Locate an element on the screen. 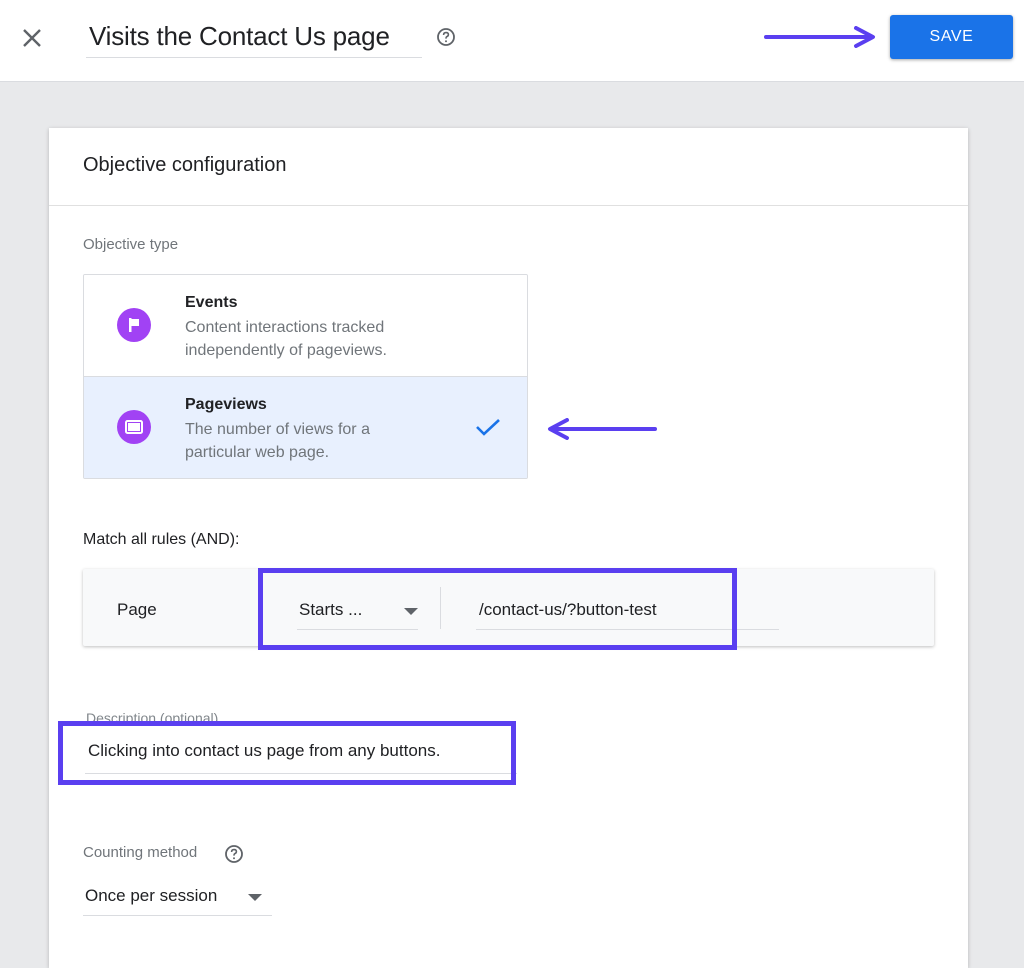 The height and width of the screenshot is (968, 1024). rule-value-input: /contact-us/?button-test is located at coordinates (627, 611).